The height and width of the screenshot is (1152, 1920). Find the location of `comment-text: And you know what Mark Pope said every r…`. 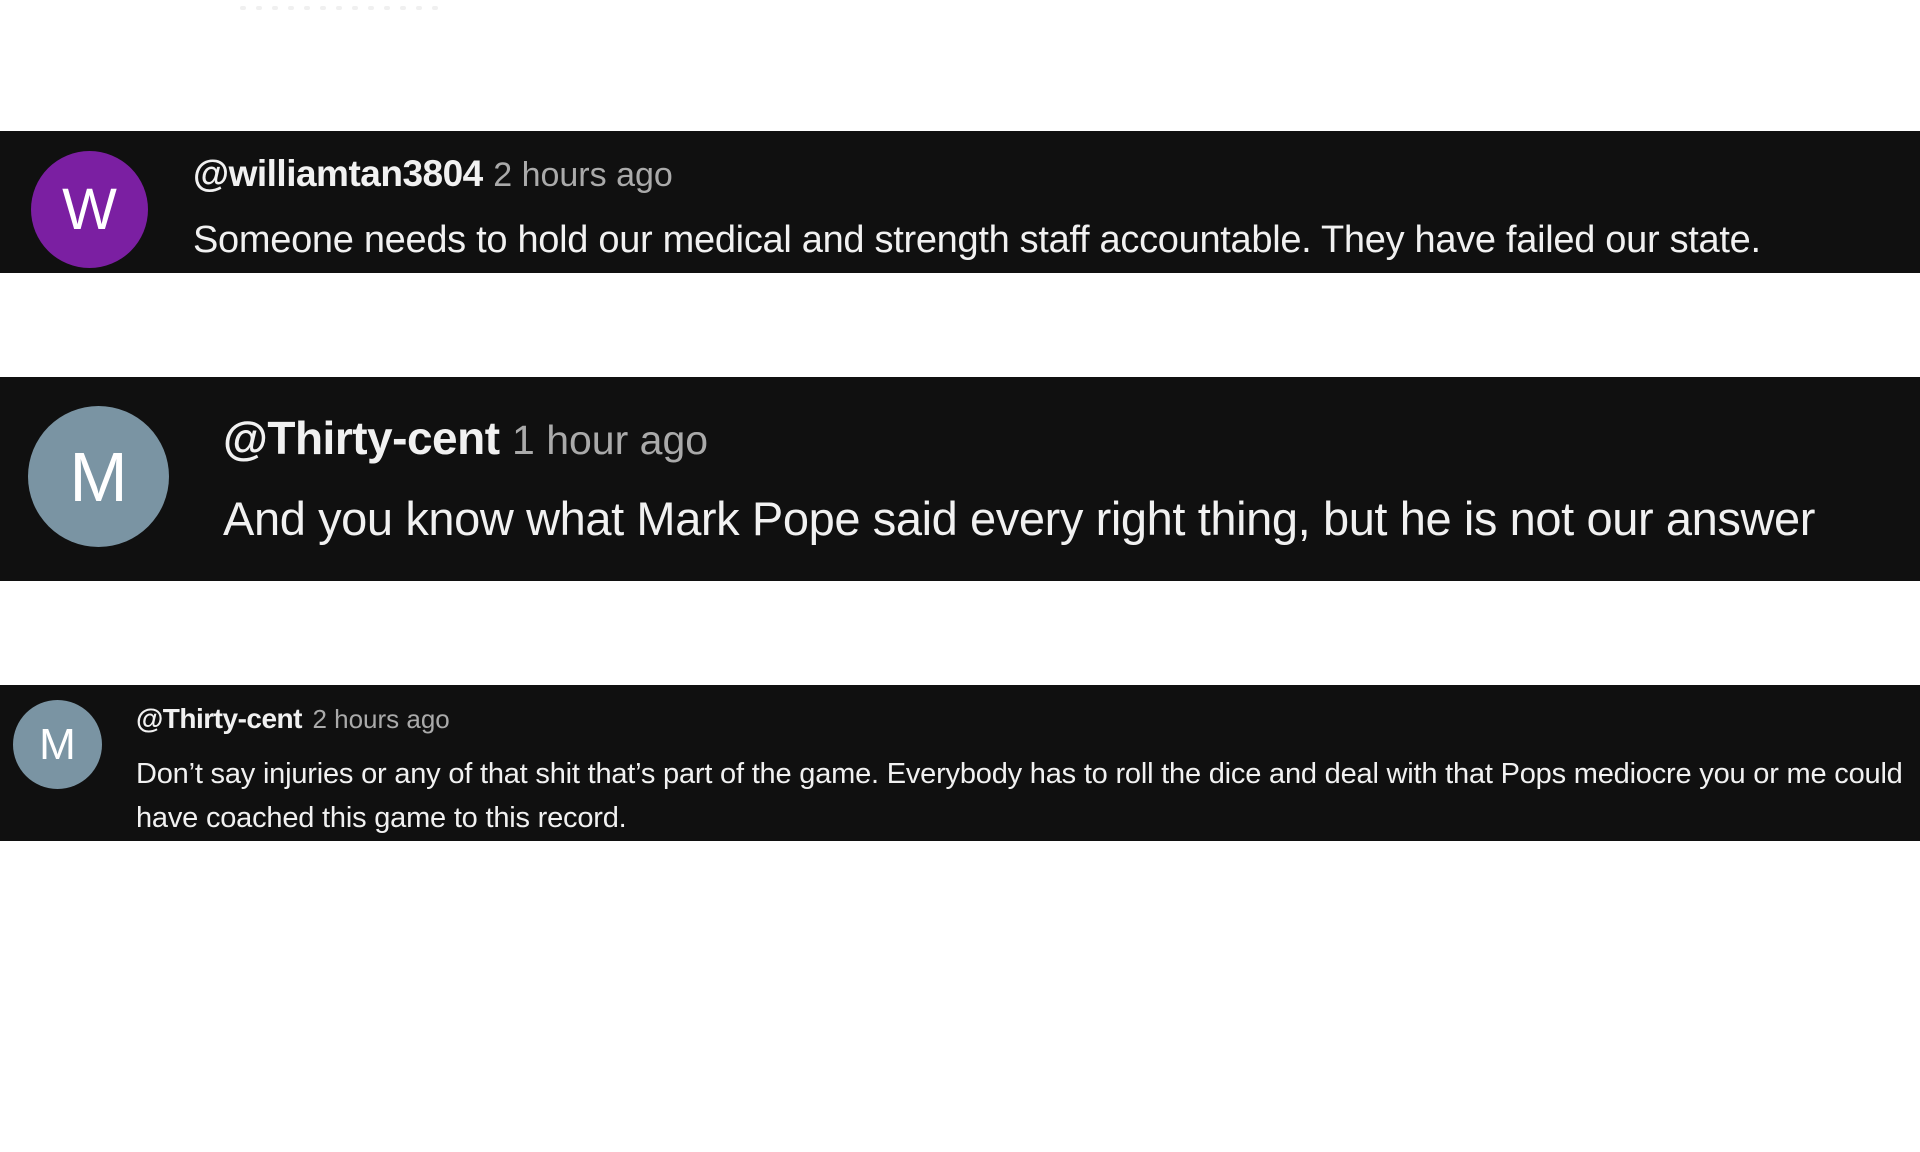

comment-text: And you know what Mark Pope said every r… is located at coordinates (1019, 518).